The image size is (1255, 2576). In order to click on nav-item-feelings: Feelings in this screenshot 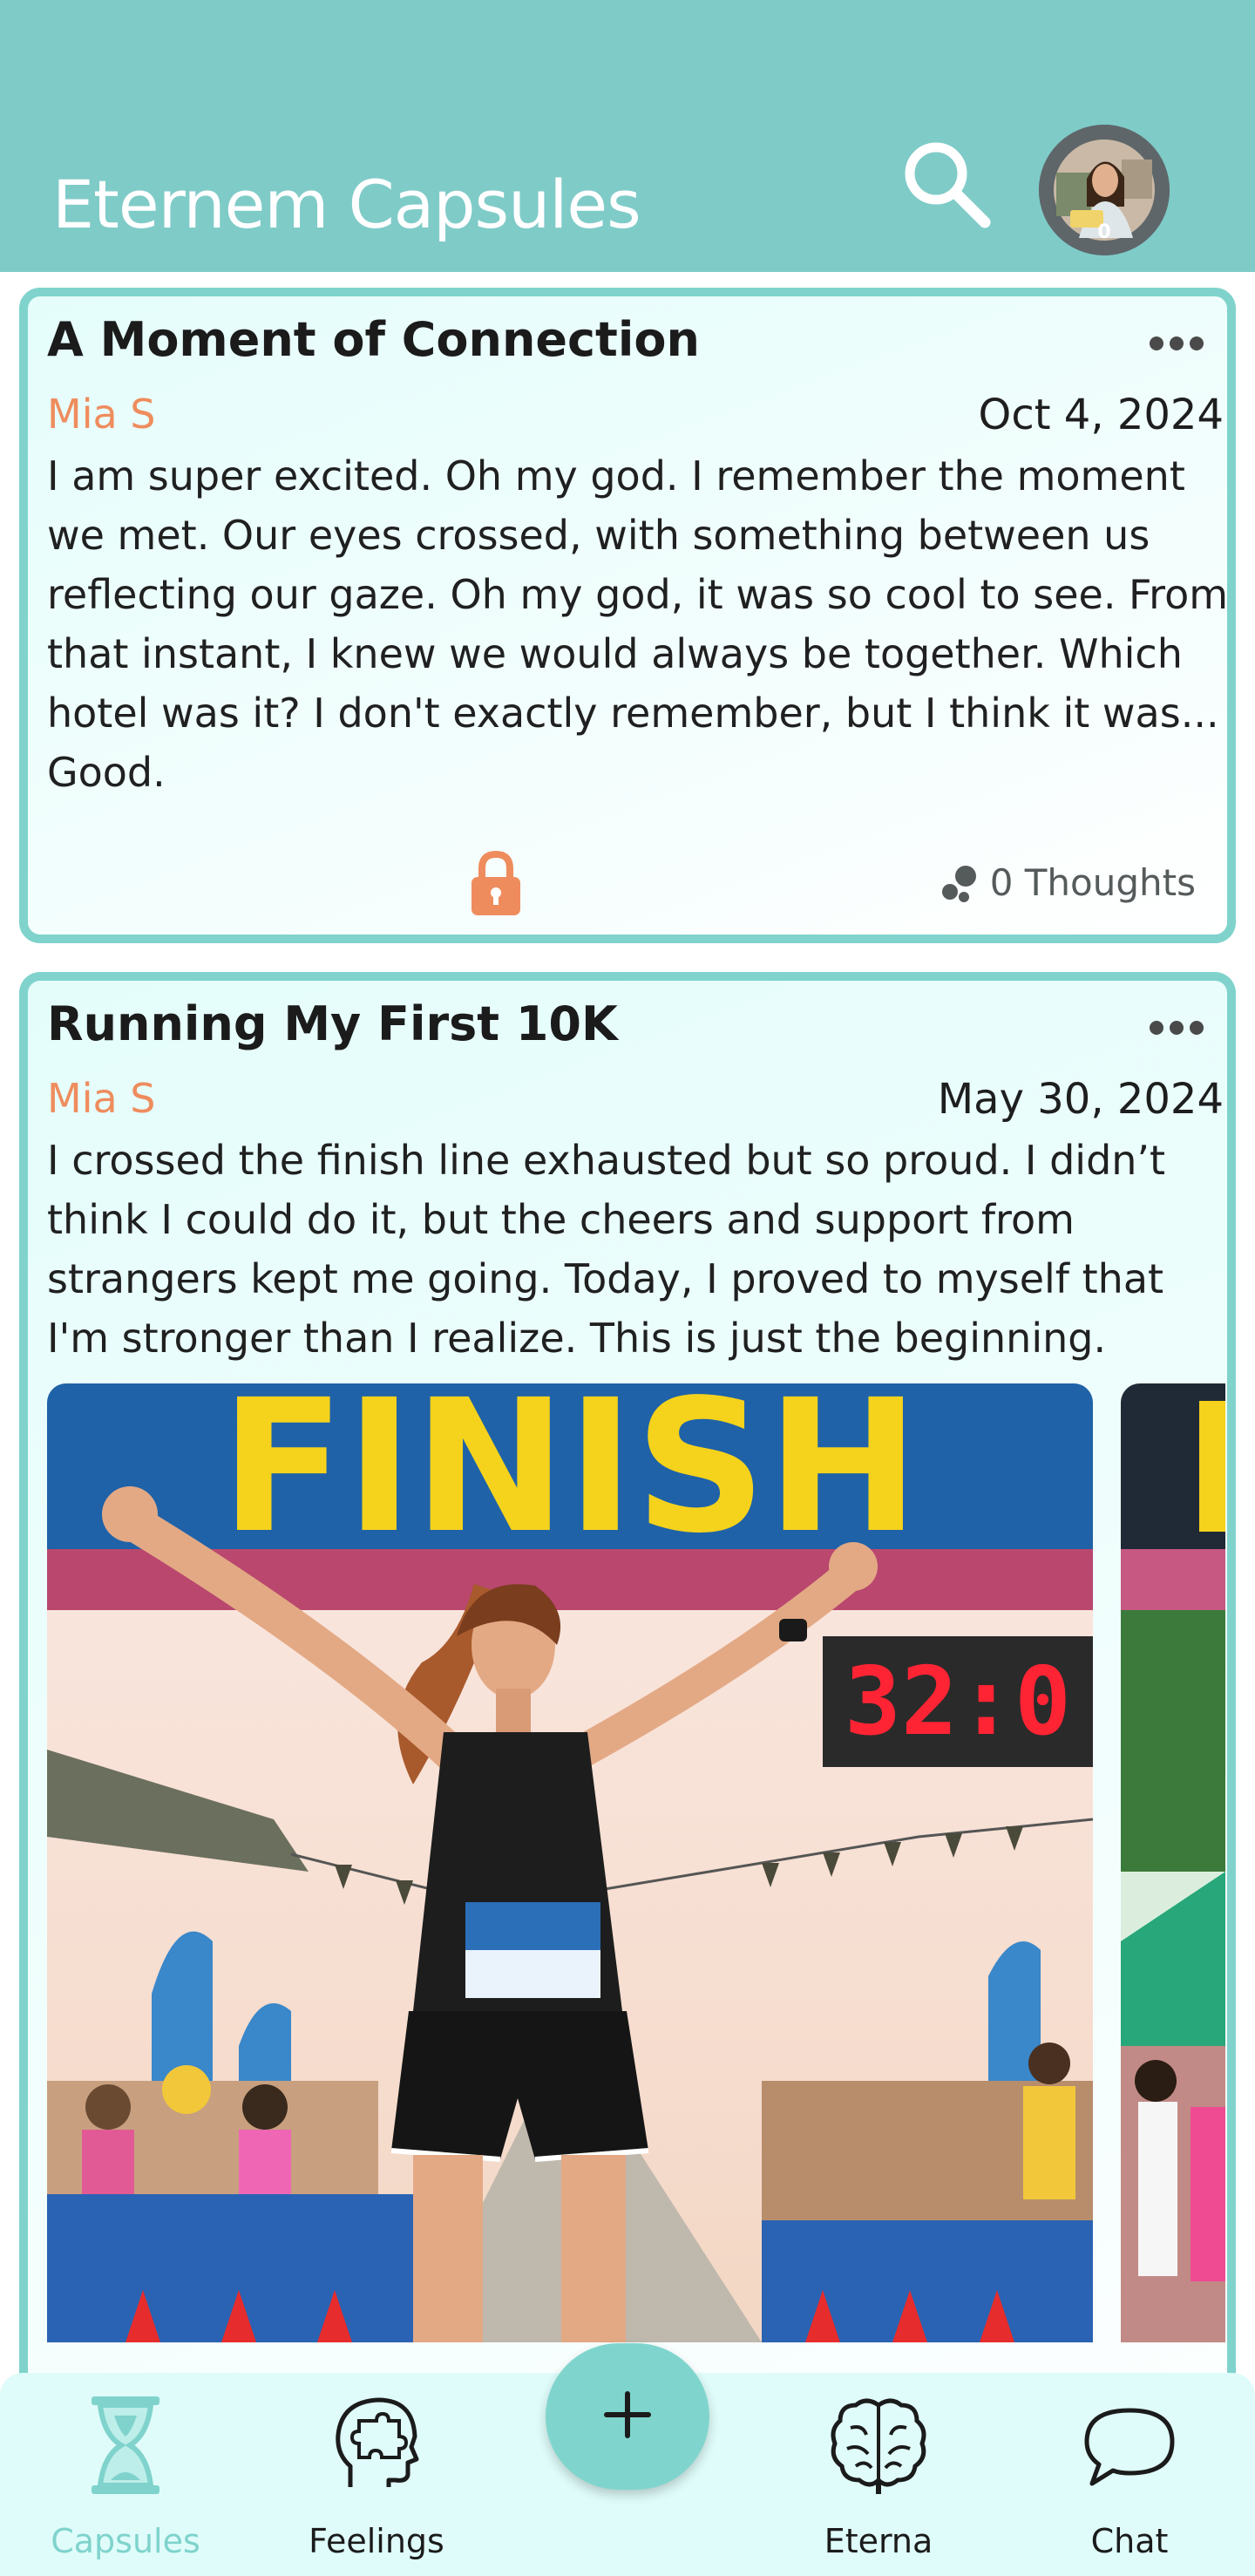, I will do `click(377, 2480)`.